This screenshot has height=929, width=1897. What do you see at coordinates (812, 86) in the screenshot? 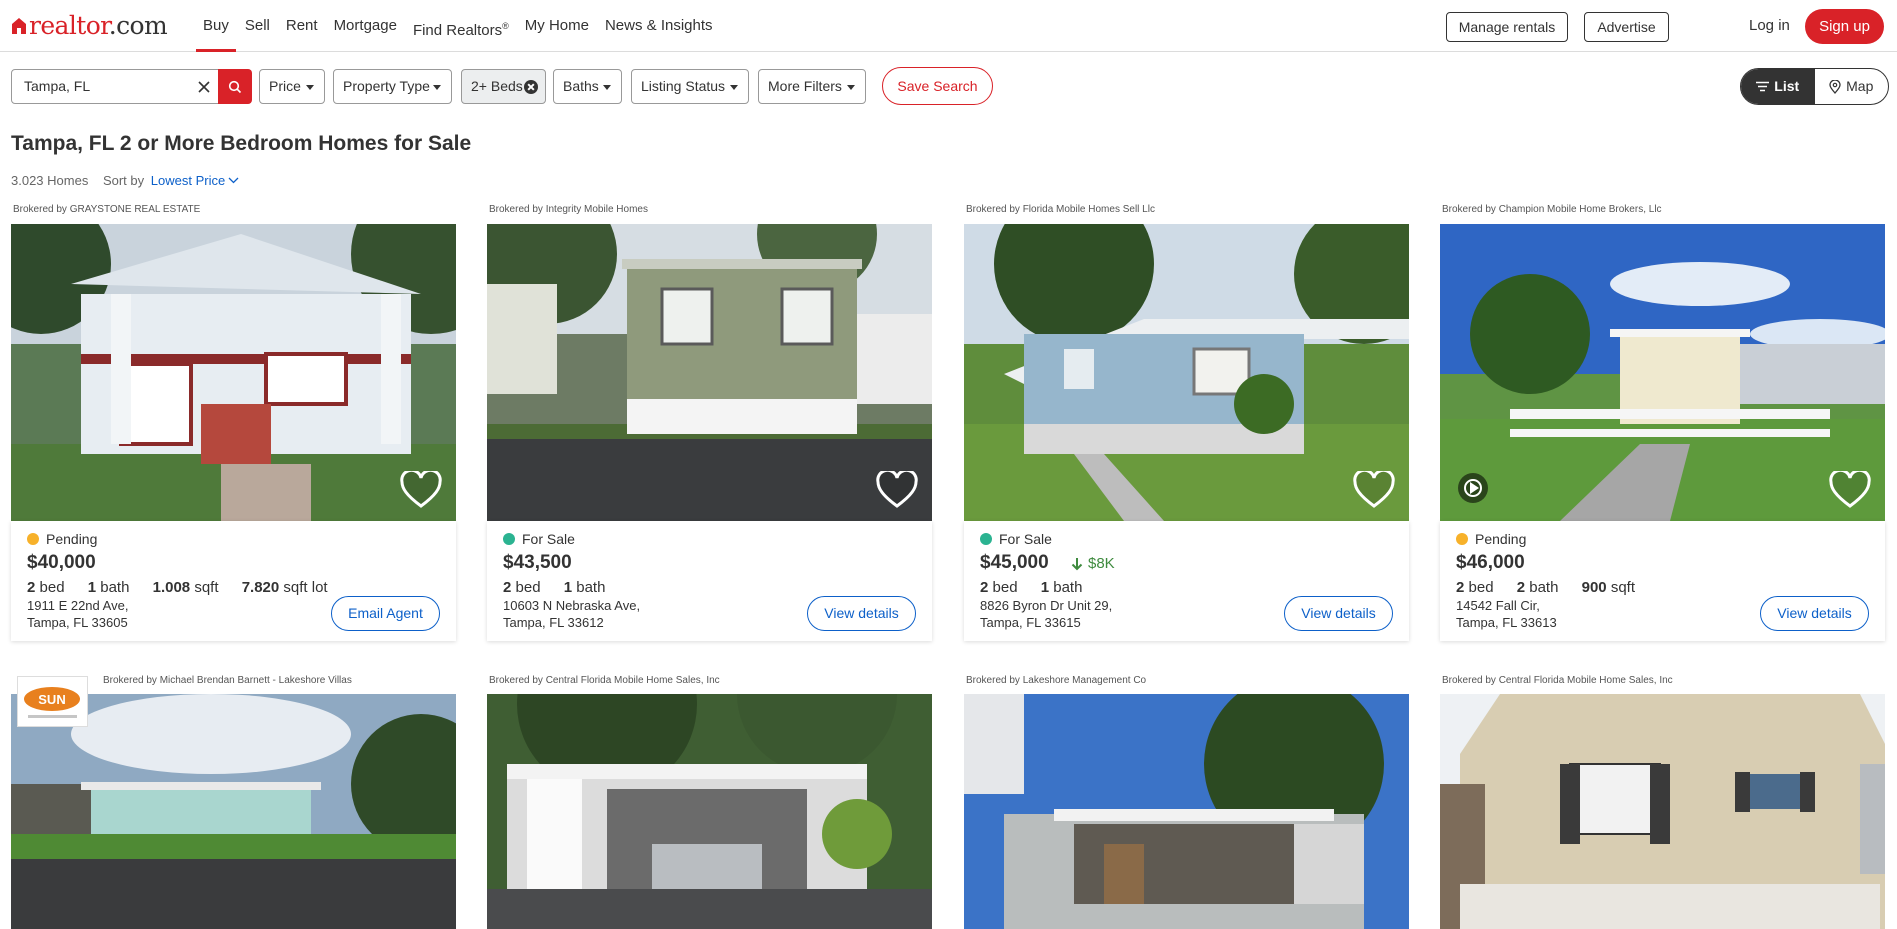
I see `more-filters-filter: More Filters` at bounding box center [812, 86].